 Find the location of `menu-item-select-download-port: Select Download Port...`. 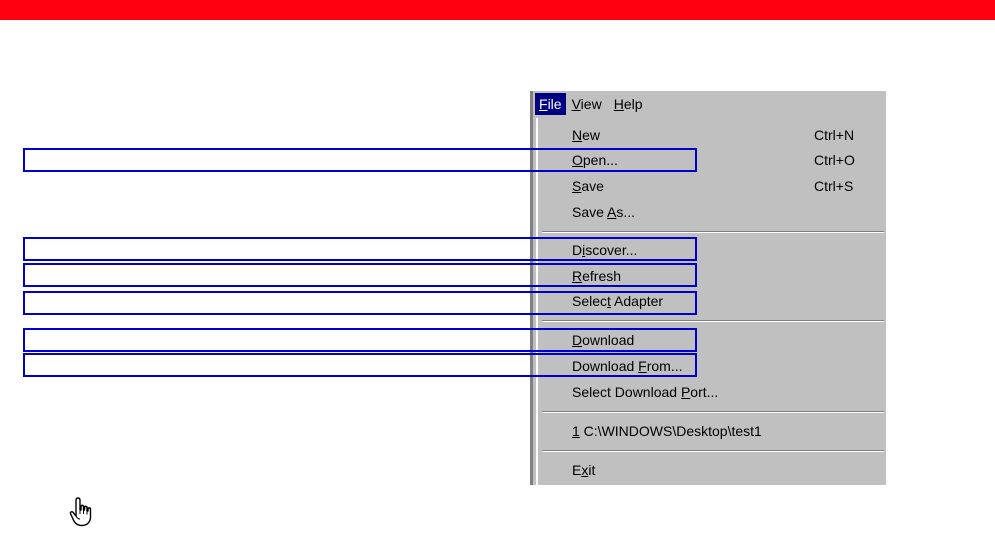

menu-item-select-download-port: Select Download Port... is located at coordinates (727, 392).